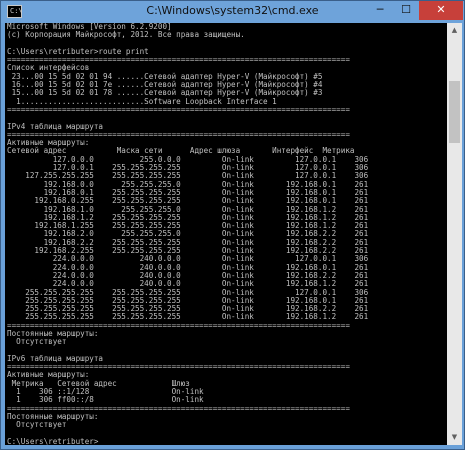 Image resolution: width=465 pixels, height=450 pixels. What do you see at coordinates (454, 30) in the screenshot?
I see `scroll-up-arrow-icon: ▲` at bounding box center [454, 30].